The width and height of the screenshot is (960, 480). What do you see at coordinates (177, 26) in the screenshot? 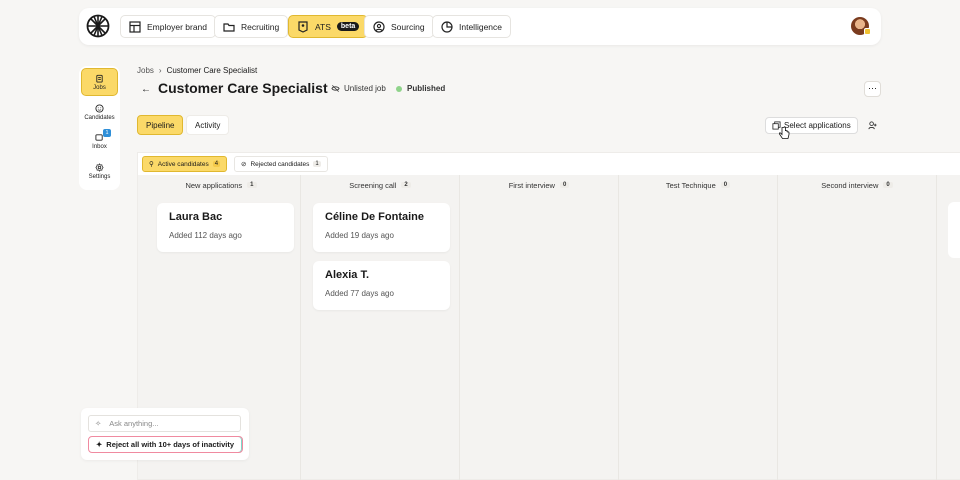
I see `nav-tab-label: Employer brand` at bounding box center [177, 26].